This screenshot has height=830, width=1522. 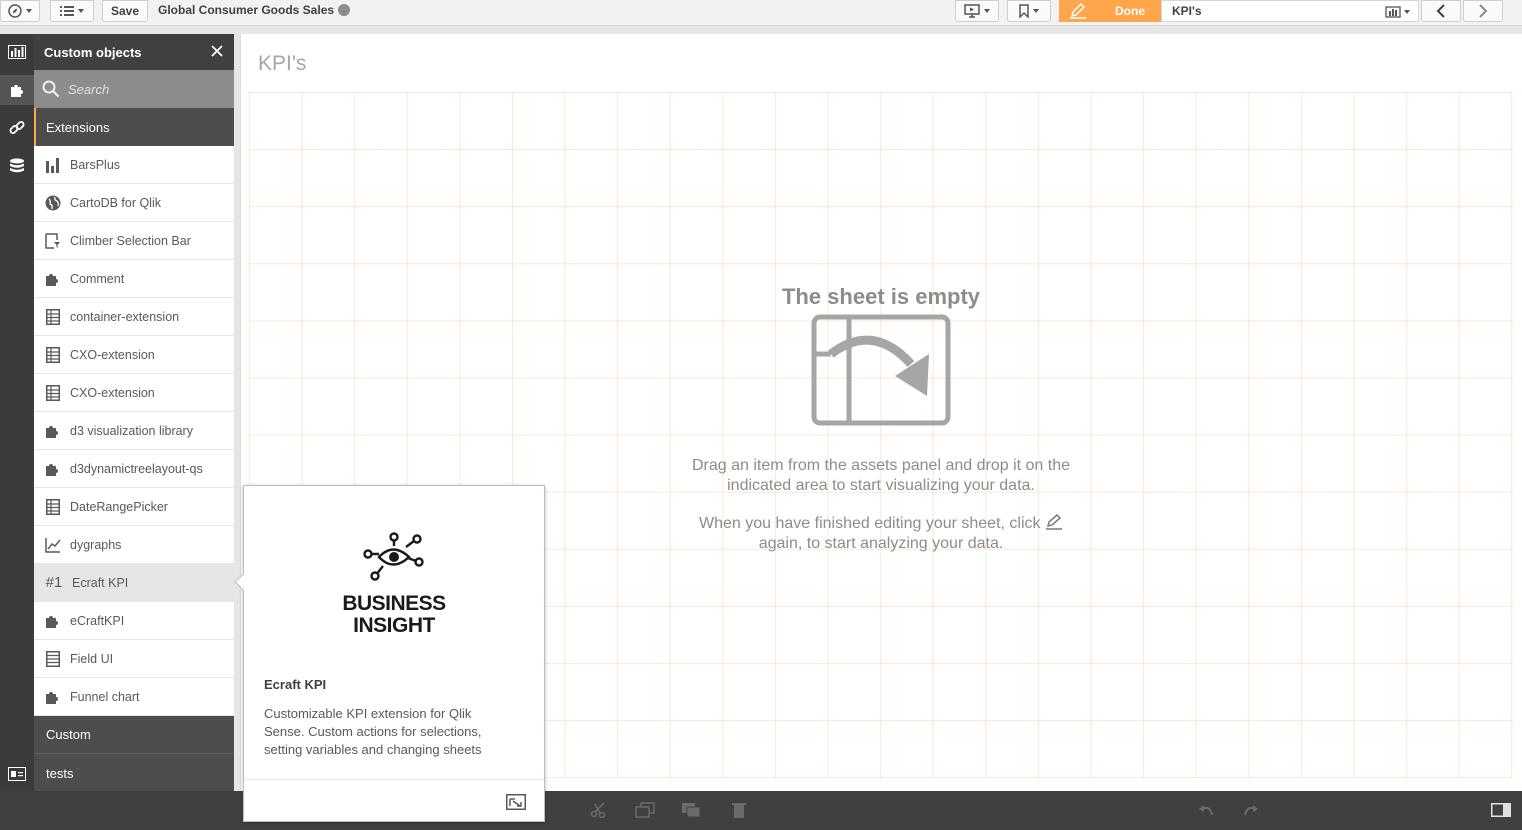 I want to click on list-item: Funnel chart, so click(x=134, y=697).